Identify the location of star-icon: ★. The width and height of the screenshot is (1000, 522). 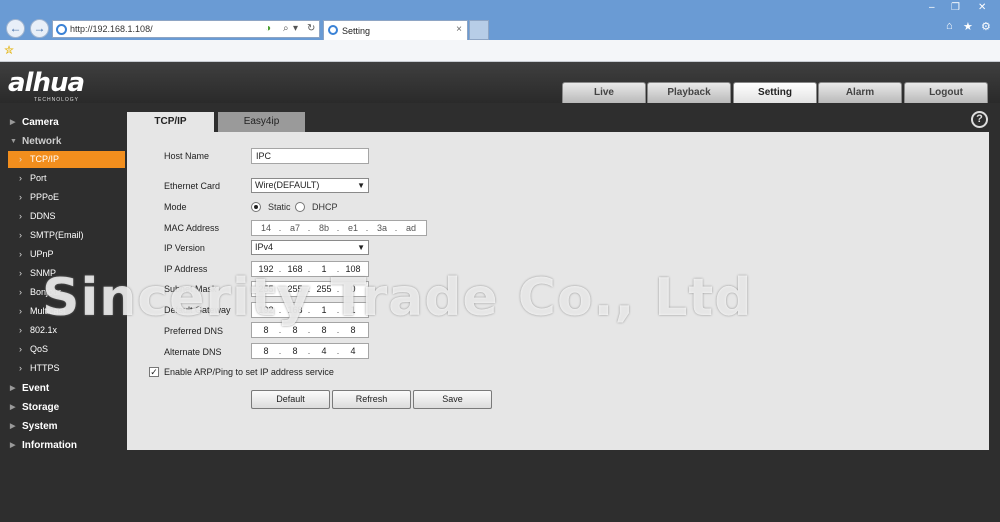
(968, 26).